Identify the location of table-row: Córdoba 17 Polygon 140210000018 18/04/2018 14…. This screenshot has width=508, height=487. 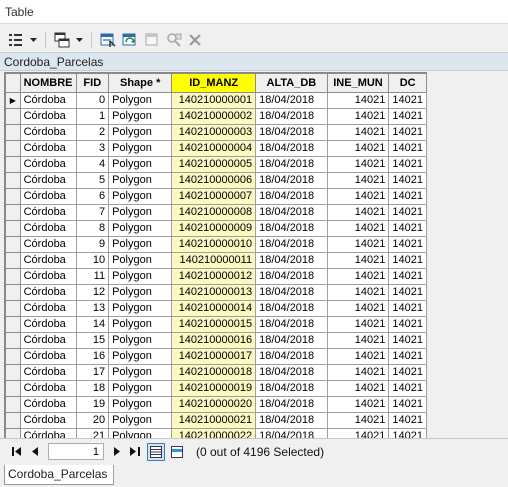
(216, 372).